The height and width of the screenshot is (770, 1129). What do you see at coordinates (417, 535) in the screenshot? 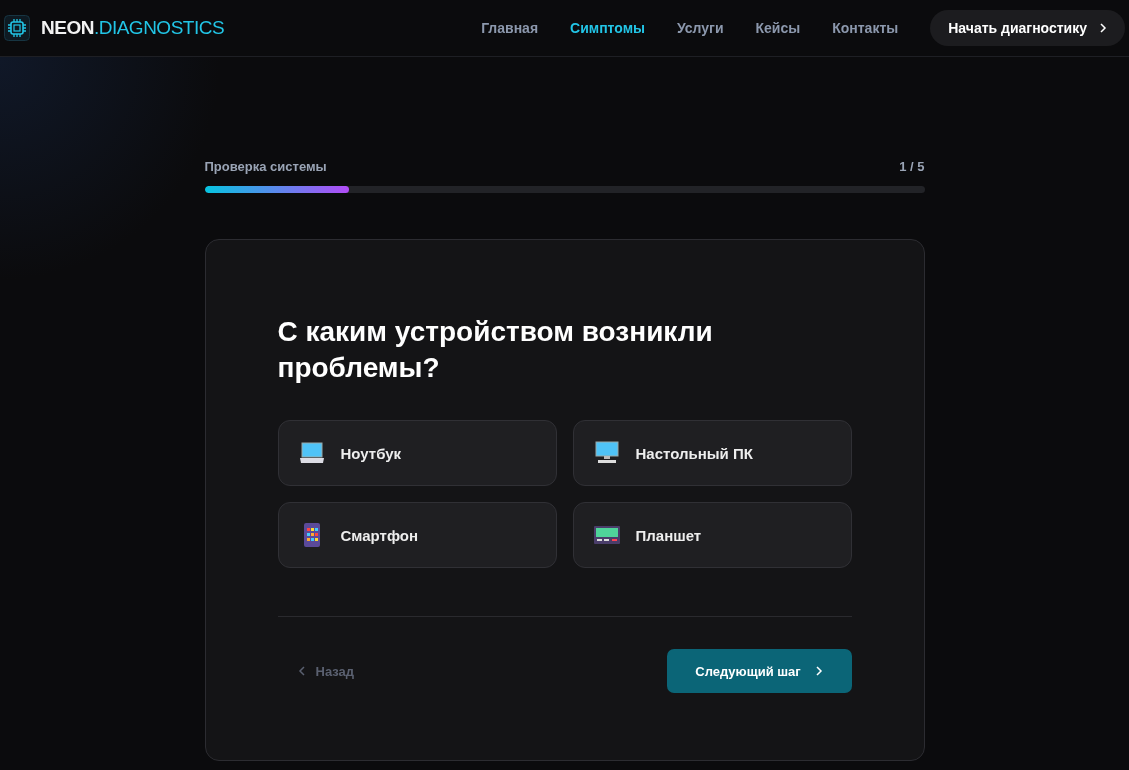
I see `device-option: Смартфон` at bounding box center [417, 535].